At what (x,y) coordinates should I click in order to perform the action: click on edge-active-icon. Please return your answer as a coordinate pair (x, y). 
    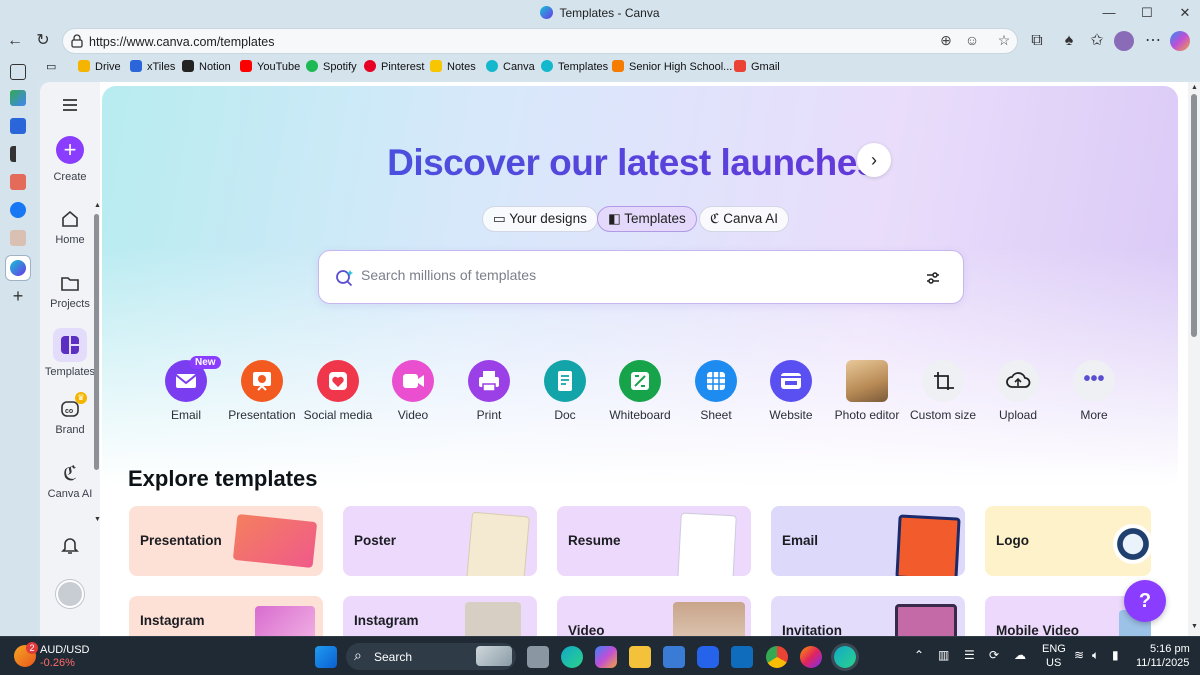
    Looking at the image, I should click on (845, 657).